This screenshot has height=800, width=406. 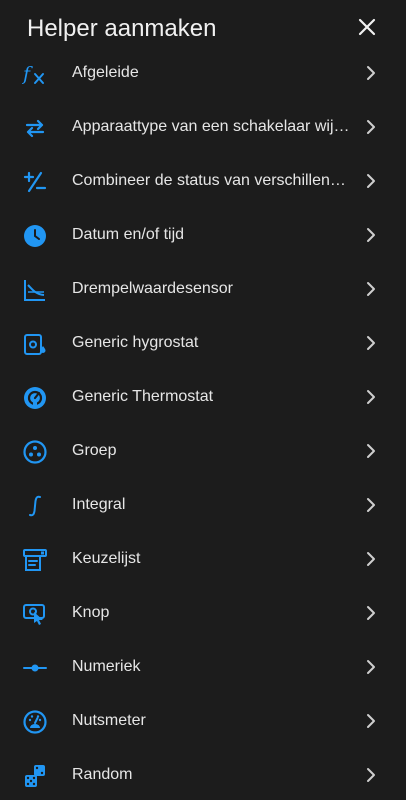 What do you see at coordinates (203, 613) in the screenshot?
I see `list-item-knop: Knop` at bounding box center [203, 613].